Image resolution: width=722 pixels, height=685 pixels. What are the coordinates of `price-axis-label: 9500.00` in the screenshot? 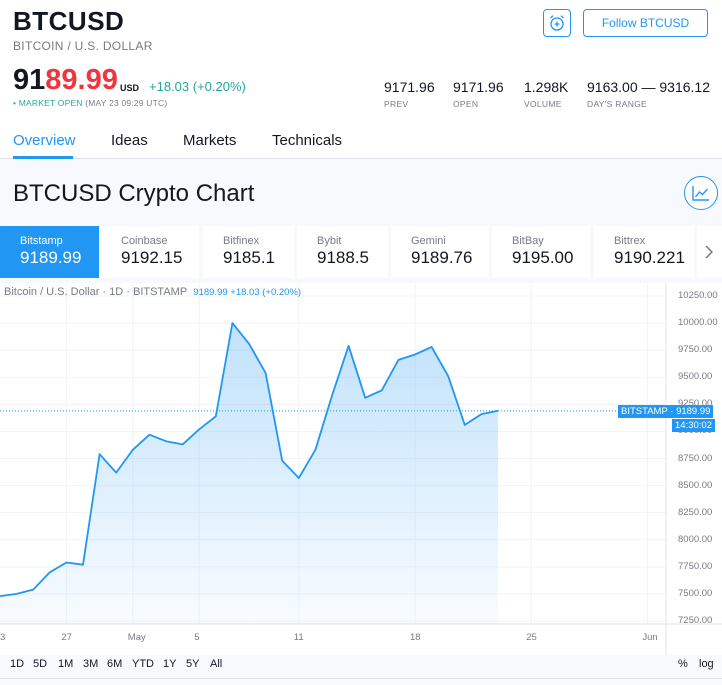 It's located at (695, 377).